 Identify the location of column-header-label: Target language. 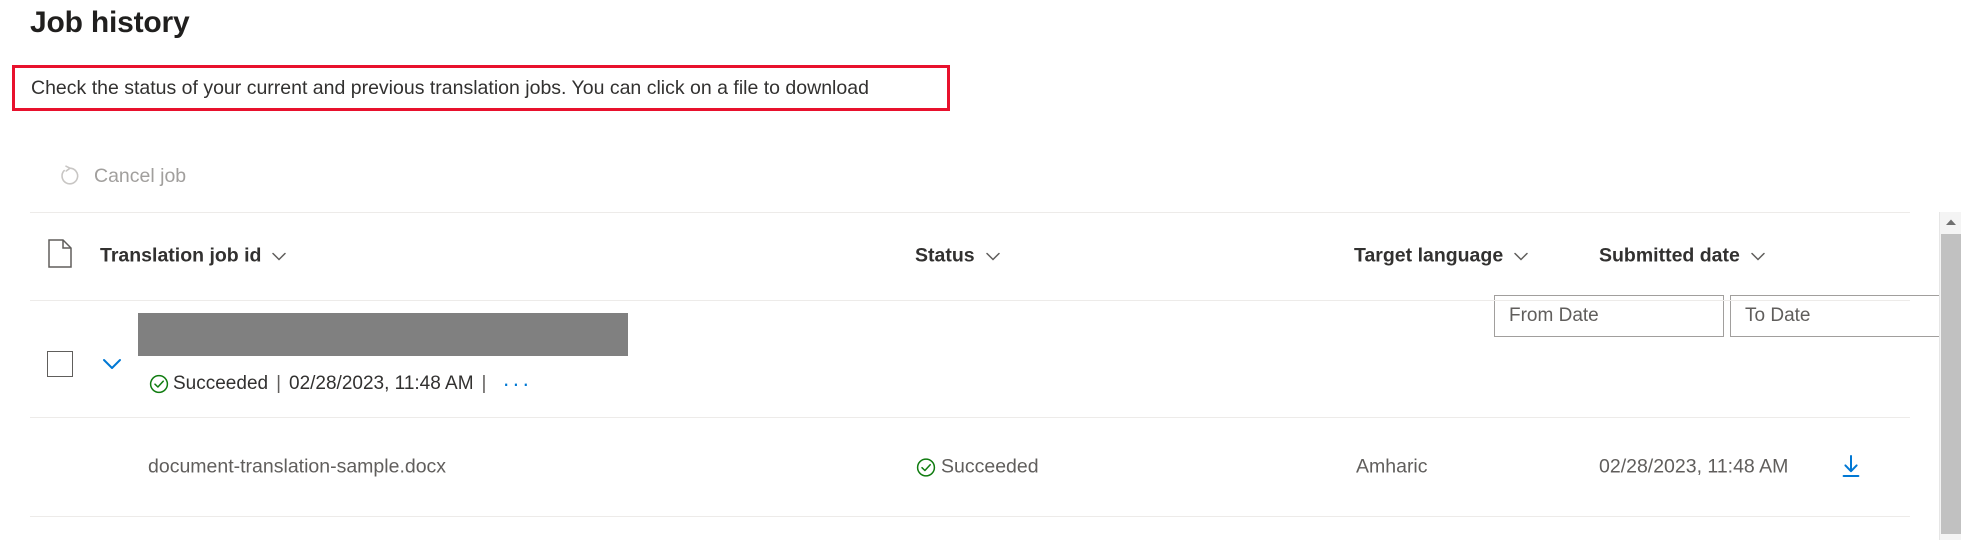
(1429, 255).